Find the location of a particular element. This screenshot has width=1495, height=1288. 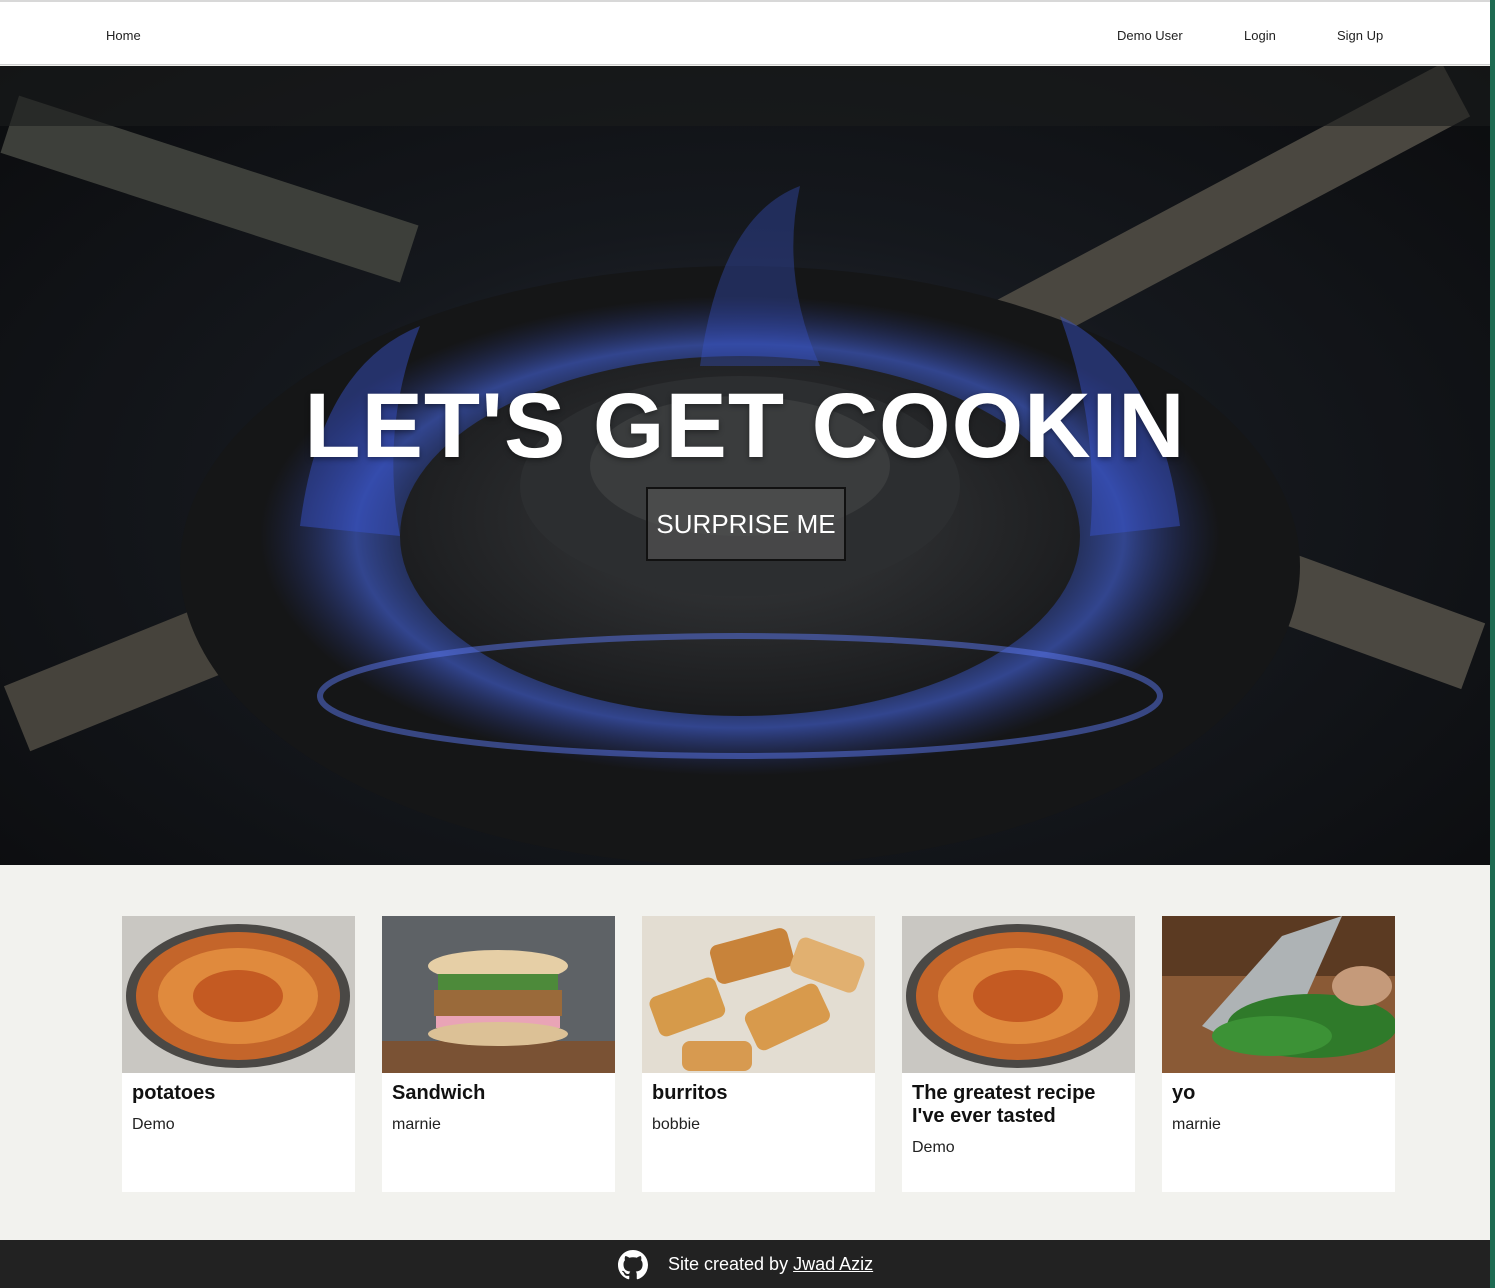

recipe-card: Sandwich marnie is located at coordinates (498, 1054).